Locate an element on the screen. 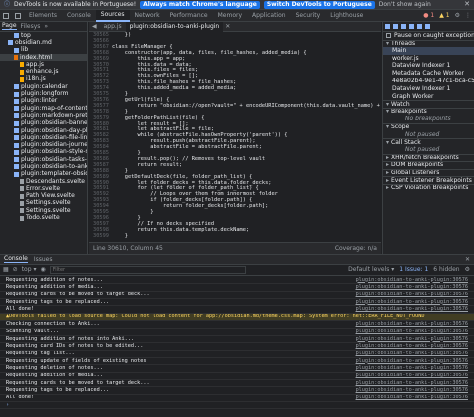  more-menu-icon: ⋮ is located at coordinates (468, 16).